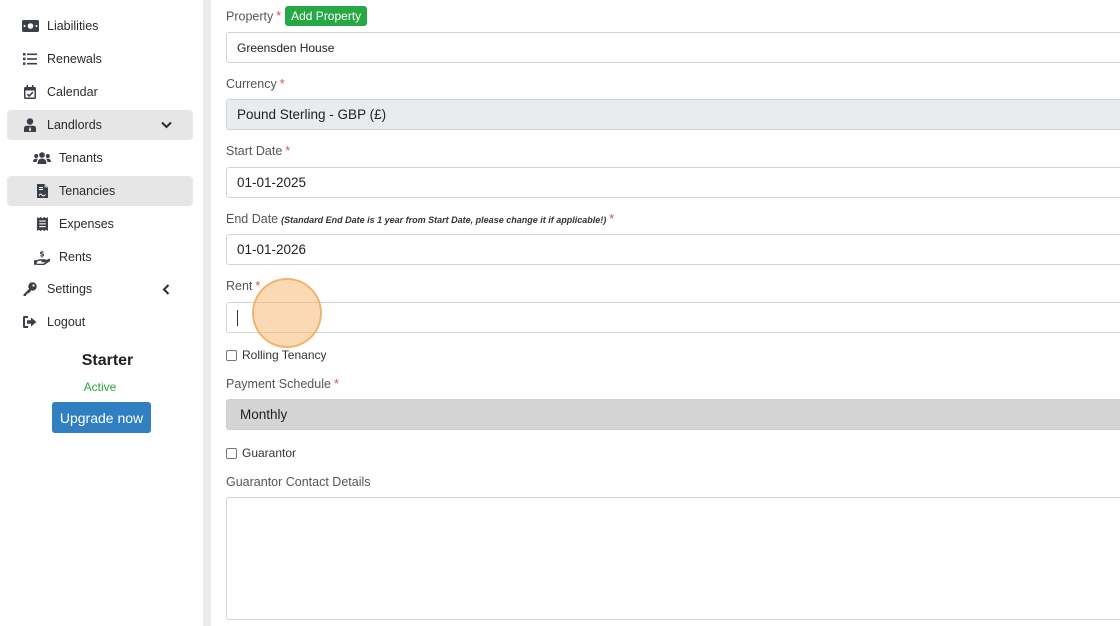  I want to click on guarantor-row: Guarantor, so click(261, 453).